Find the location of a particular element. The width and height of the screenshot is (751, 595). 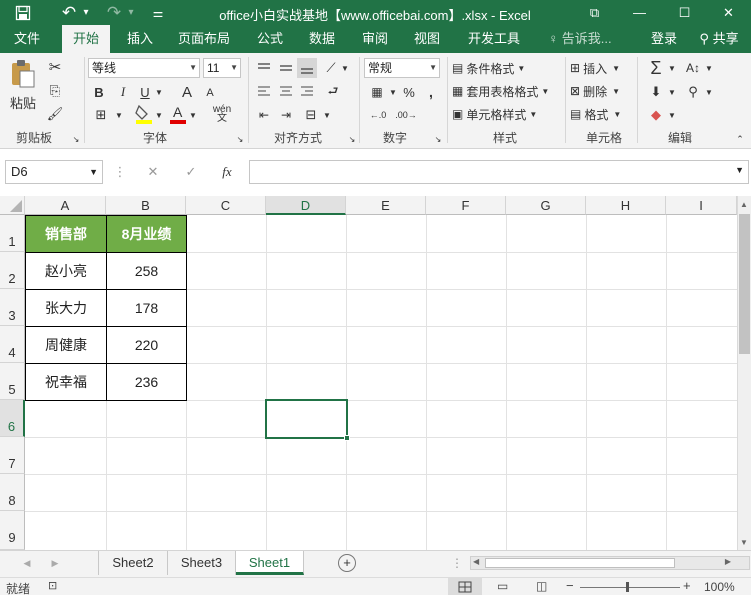

row-header-7: 7 is located at coordinates (12, 455).